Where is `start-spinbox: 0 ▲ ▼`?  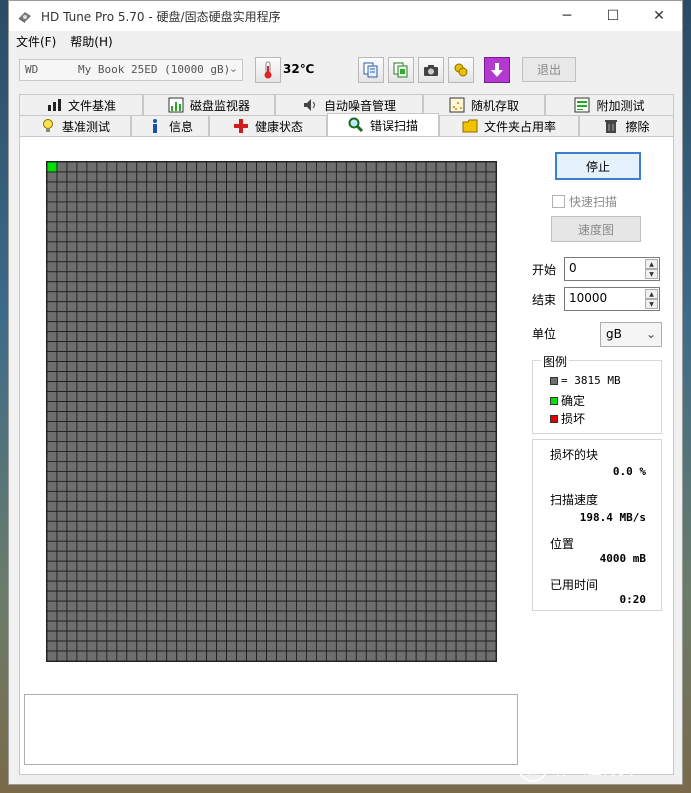
start-spinbox: 0 ▲ ▼ is located at coordinates (612, 269).